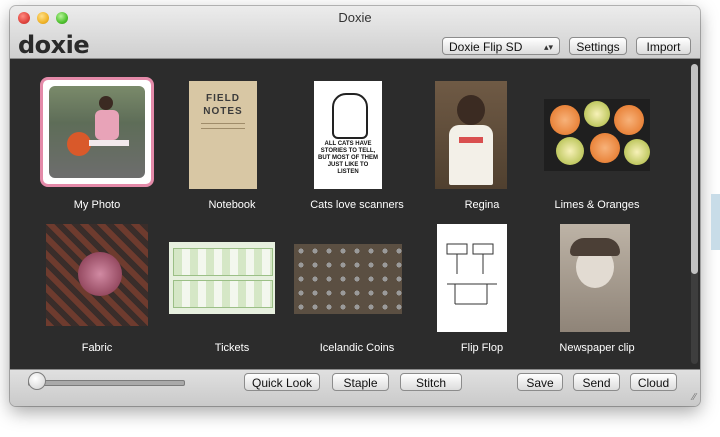 The image size is (720, 437). I want to click on save-button: Save, so click(540, 382).